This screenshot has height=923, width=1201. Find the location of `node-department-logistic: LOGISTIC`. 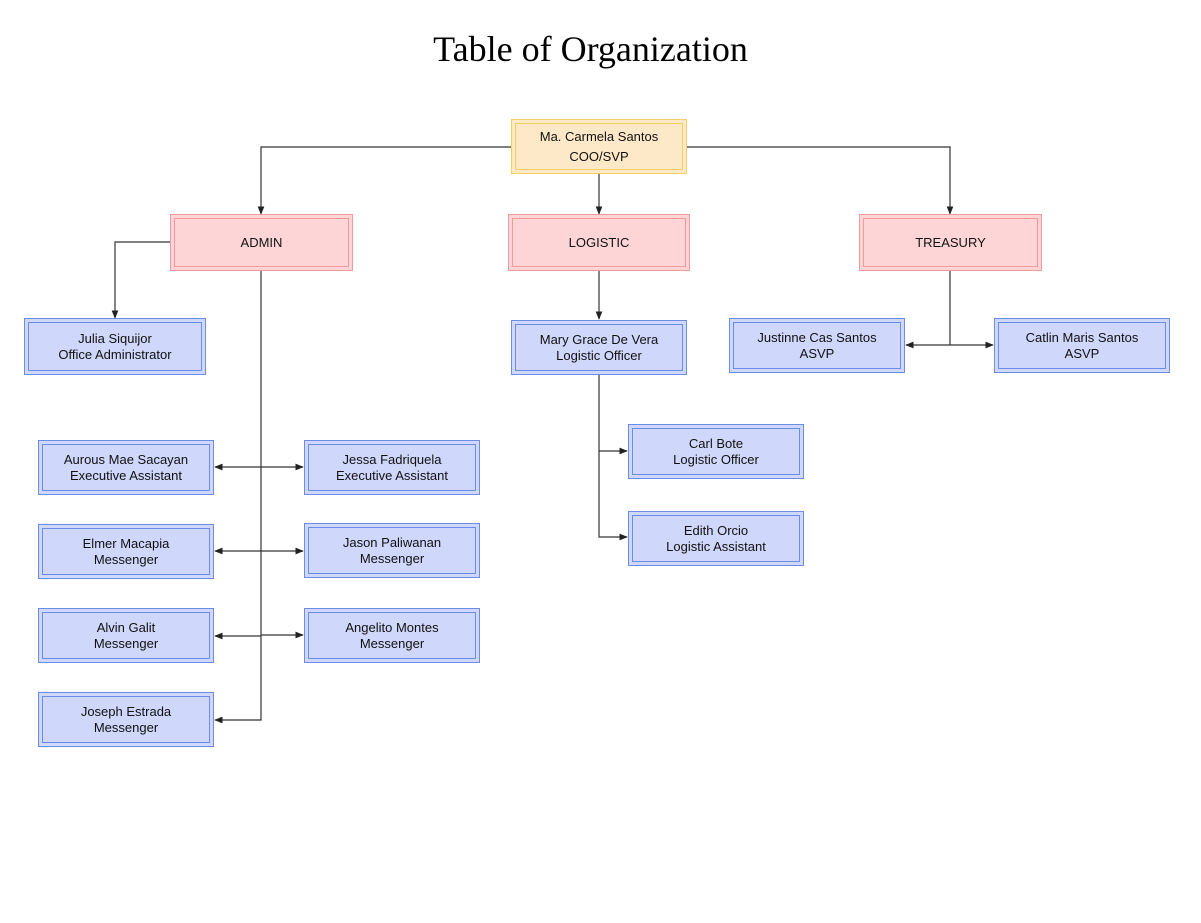

node-department-logistic: LOGISTIC is located at coordinates (599, 242).